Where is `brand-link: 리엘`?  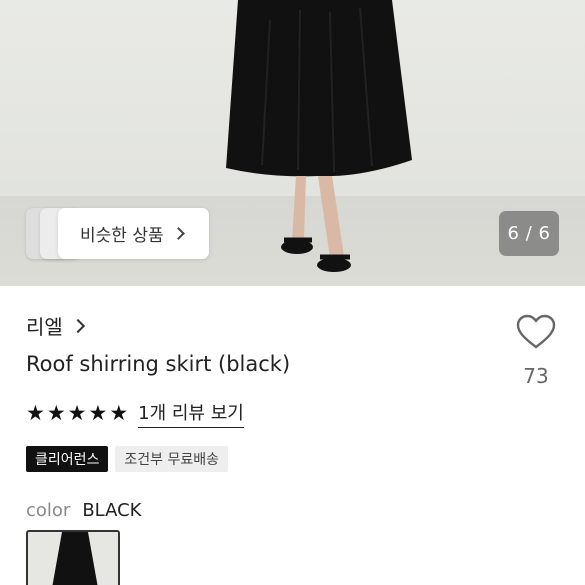 brand-link: 리엘 is located at coordinates (55, 325).